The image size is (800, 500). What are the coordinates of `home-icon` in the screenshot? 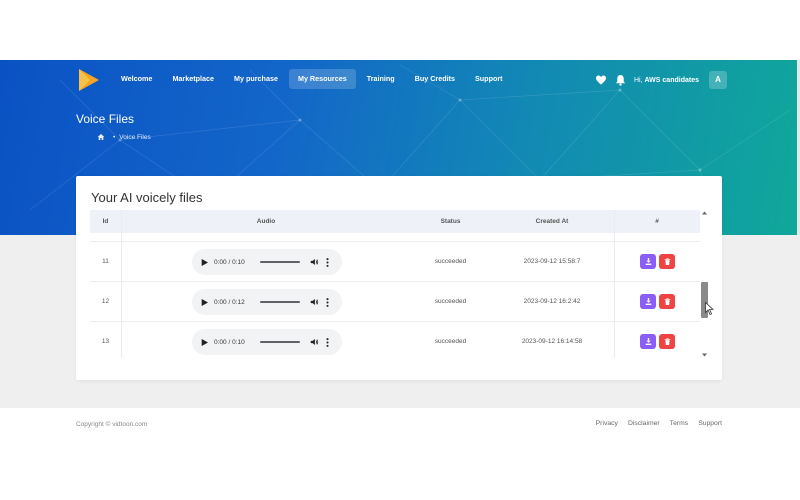 It's located at (101, 137).